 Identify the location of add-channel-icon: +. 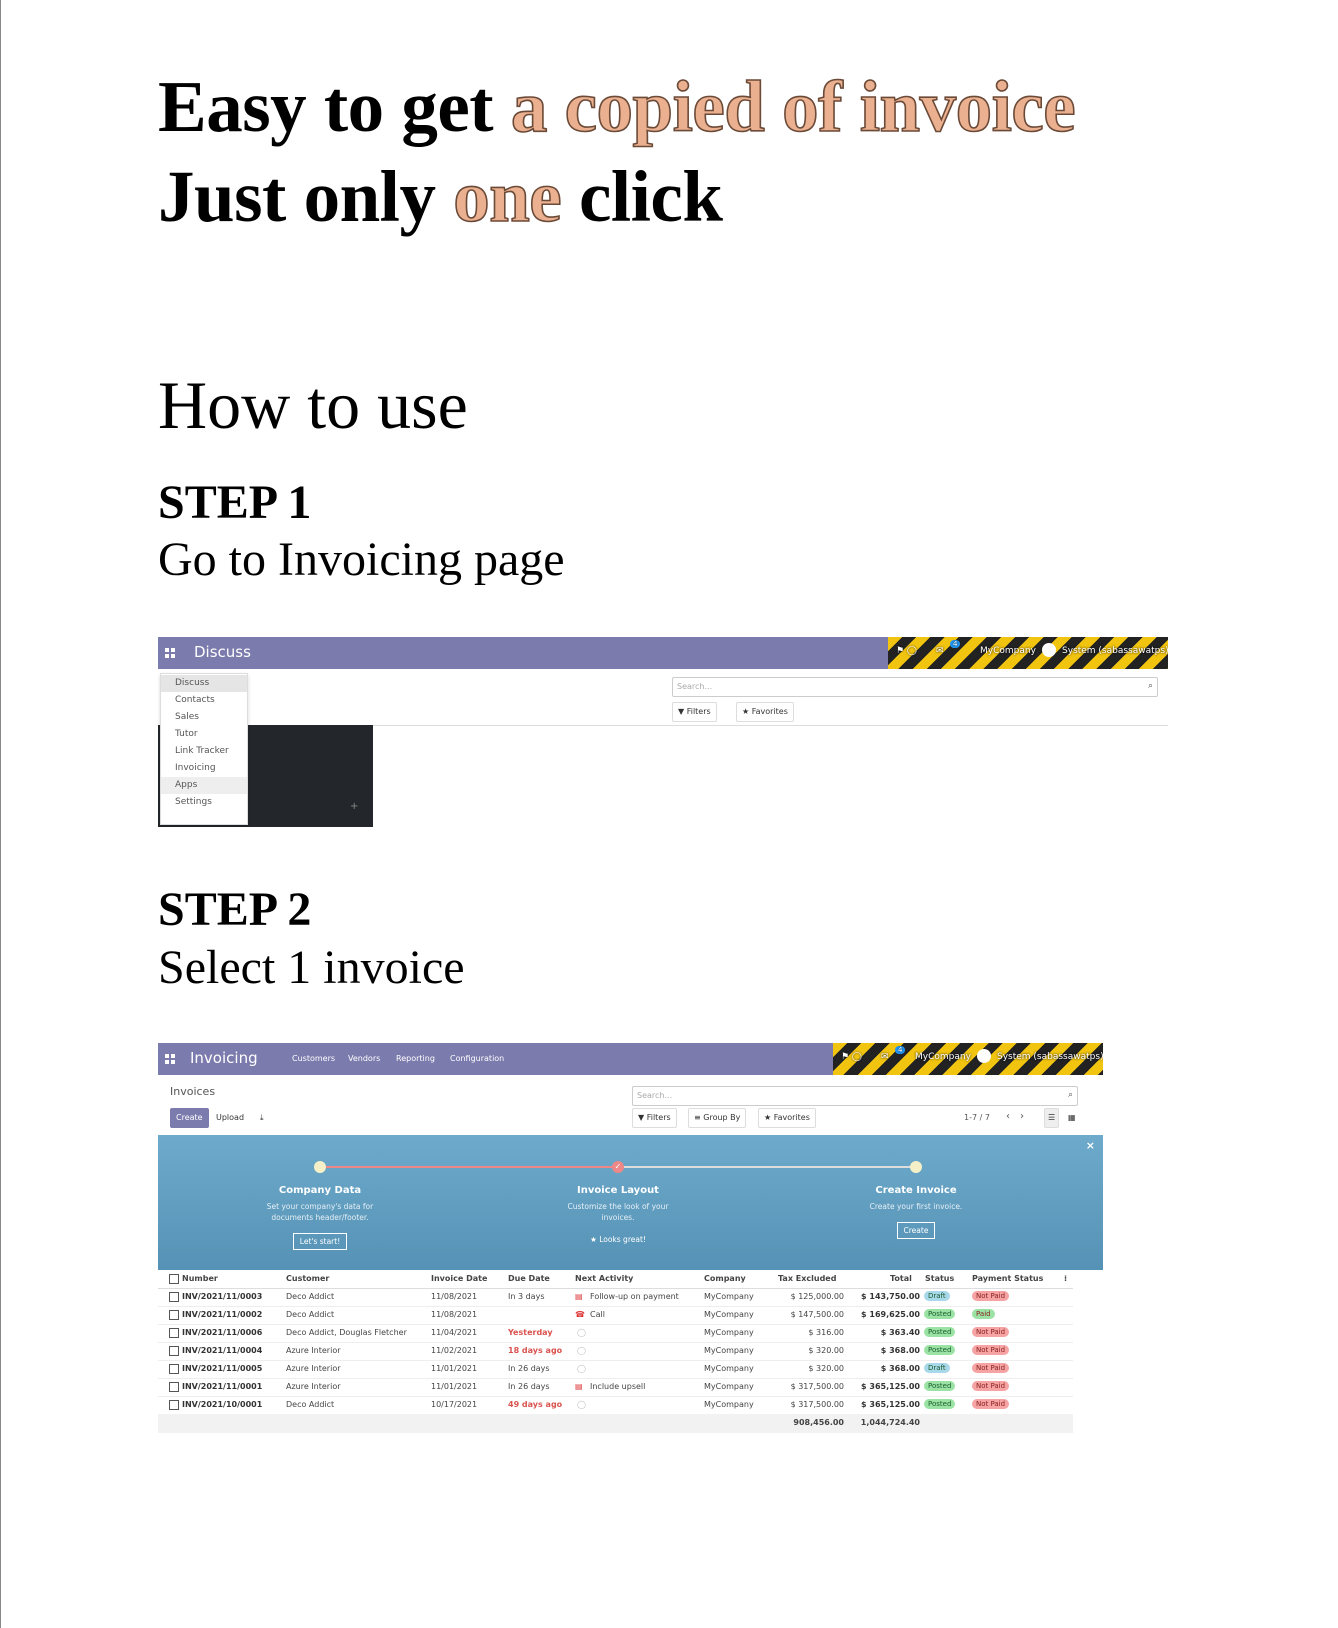
(354, 806).